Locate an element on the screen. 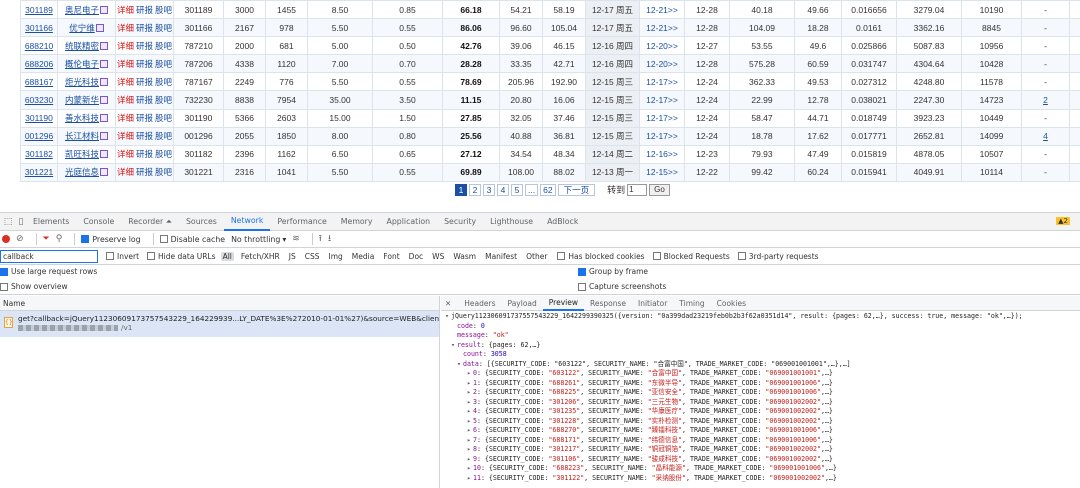 This screenshot has height=488, width=1080. next-page-button: 下一页 is located at coordinates (576, 189).